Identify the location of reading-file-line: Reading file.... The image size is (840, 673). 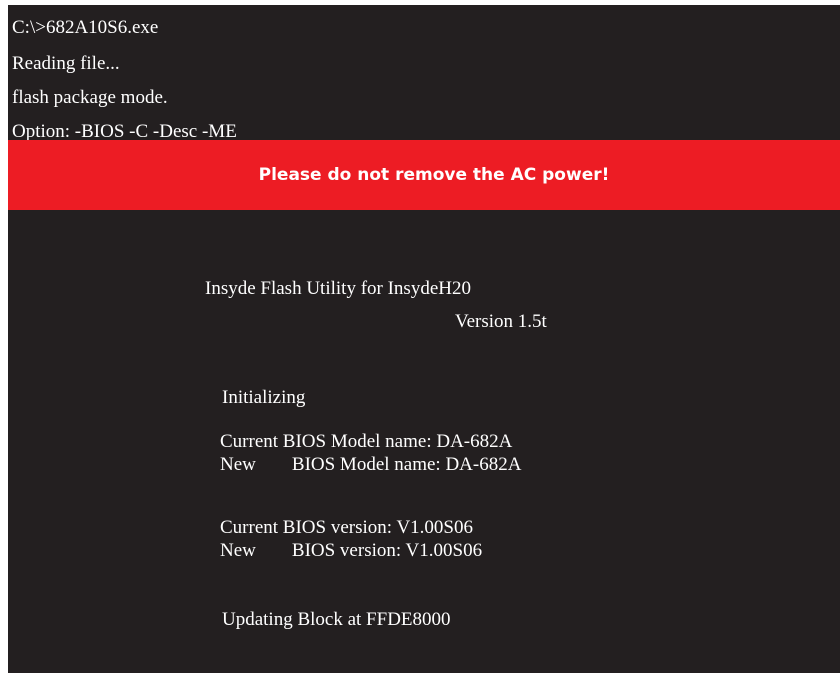
(66, 63).